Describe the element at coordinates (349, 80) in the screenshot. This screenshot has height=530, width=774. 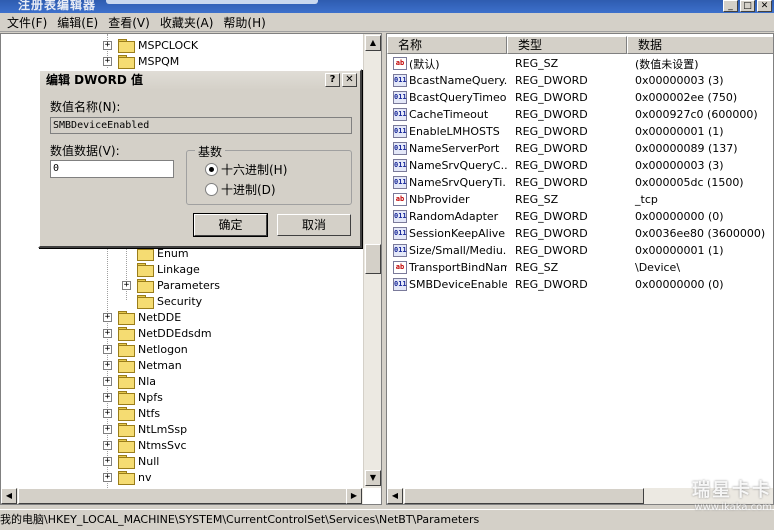
I see `dialog-close-button: ✕` at that location.